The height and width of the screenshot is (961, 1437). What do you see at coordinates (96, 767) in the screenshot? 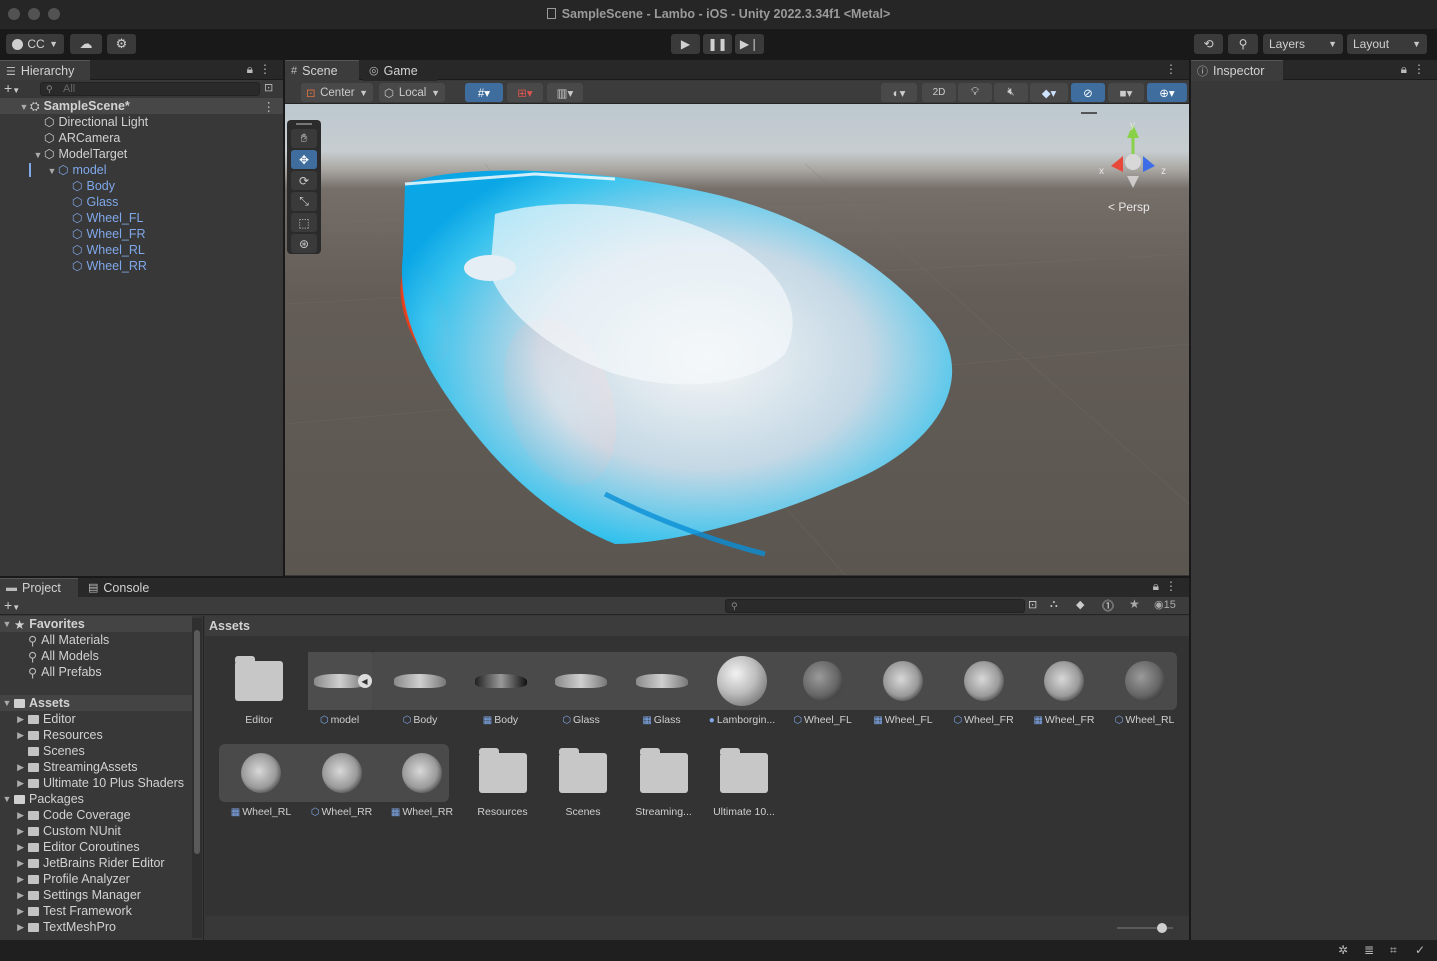
I see `tree-folder-item: ▶ StreamingAssets` at bounding box center [96, 767].